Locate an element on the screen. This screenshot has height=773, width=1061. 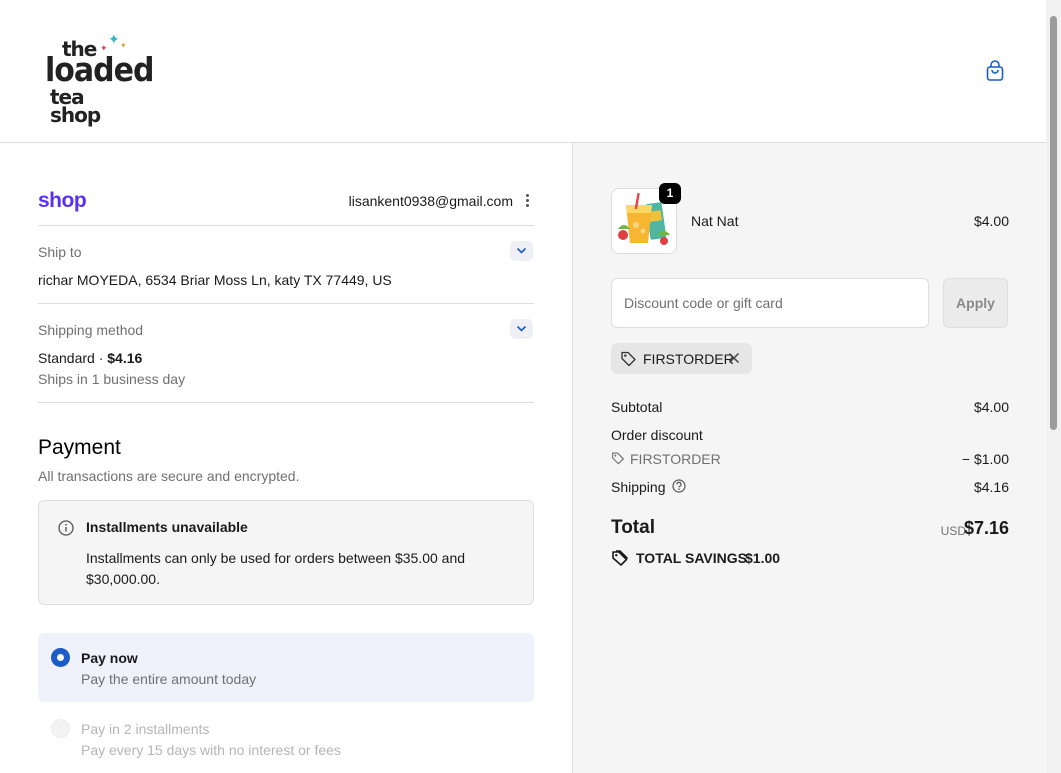
payment-title: Payment is located at coordinates (79, 447).